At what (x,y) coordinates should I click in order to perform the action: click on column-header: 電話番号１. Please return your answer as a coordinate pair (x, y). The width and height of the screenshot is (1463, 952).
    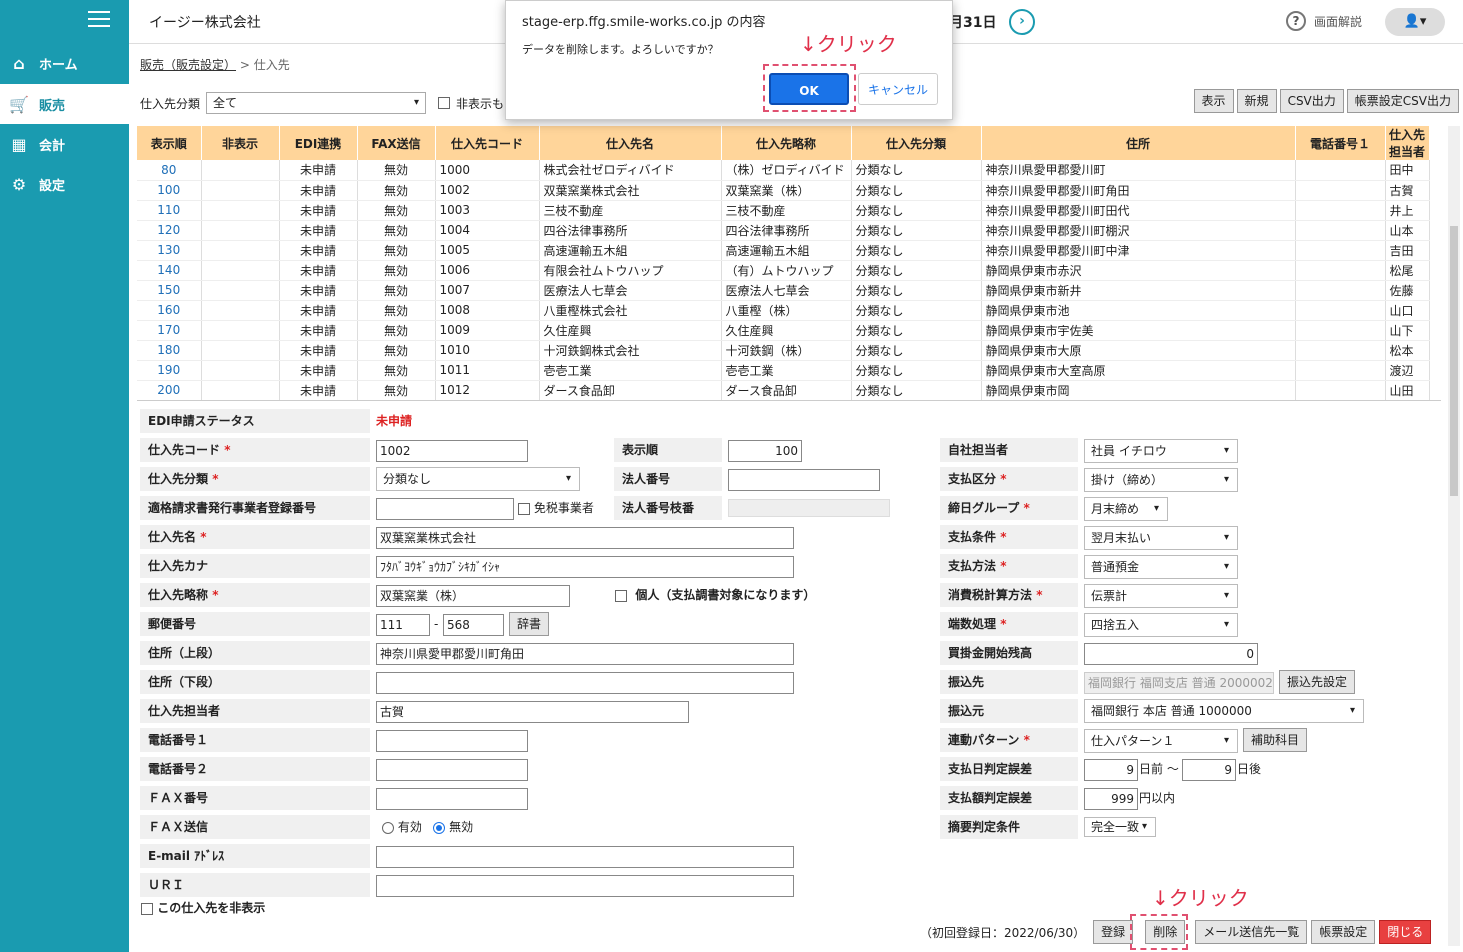
    Looking at the image, I should click on (1340, 143).